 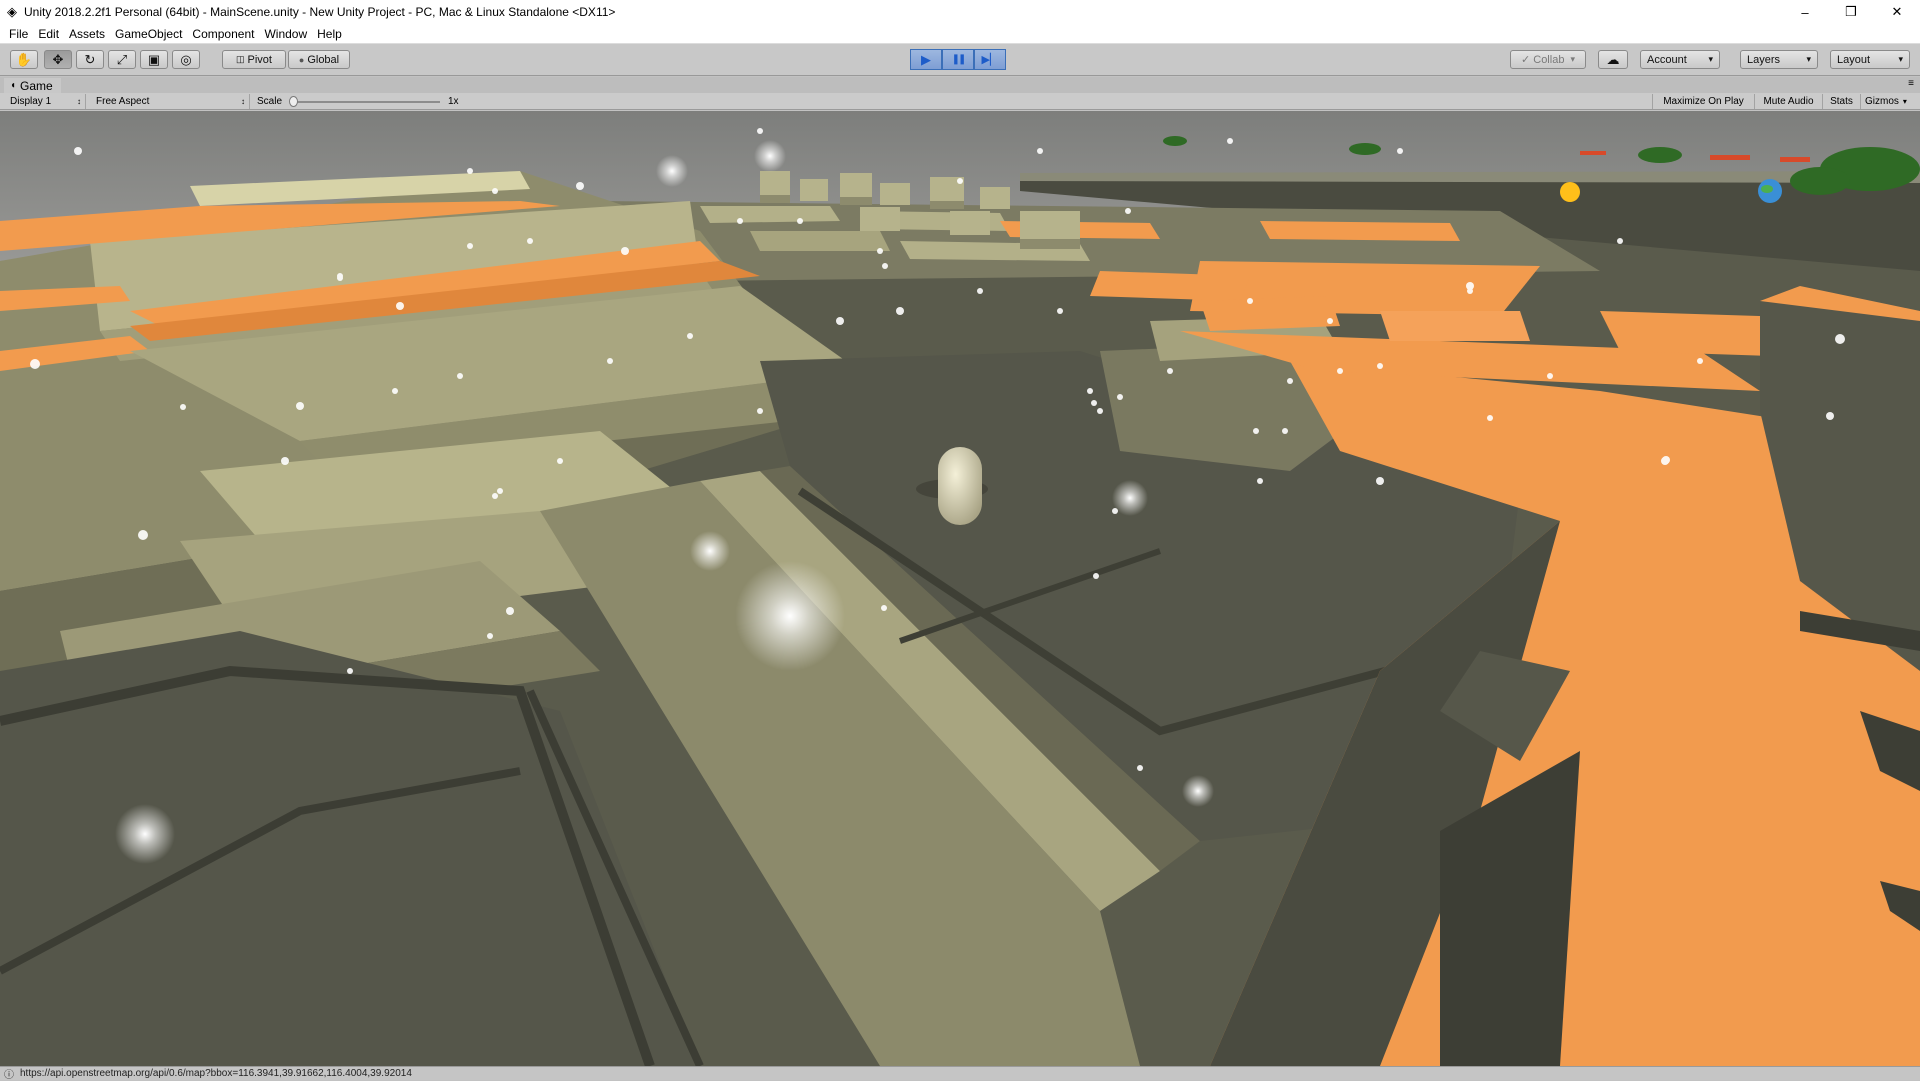 I want to click on global-icon: ●, so click(x=301, y=59).